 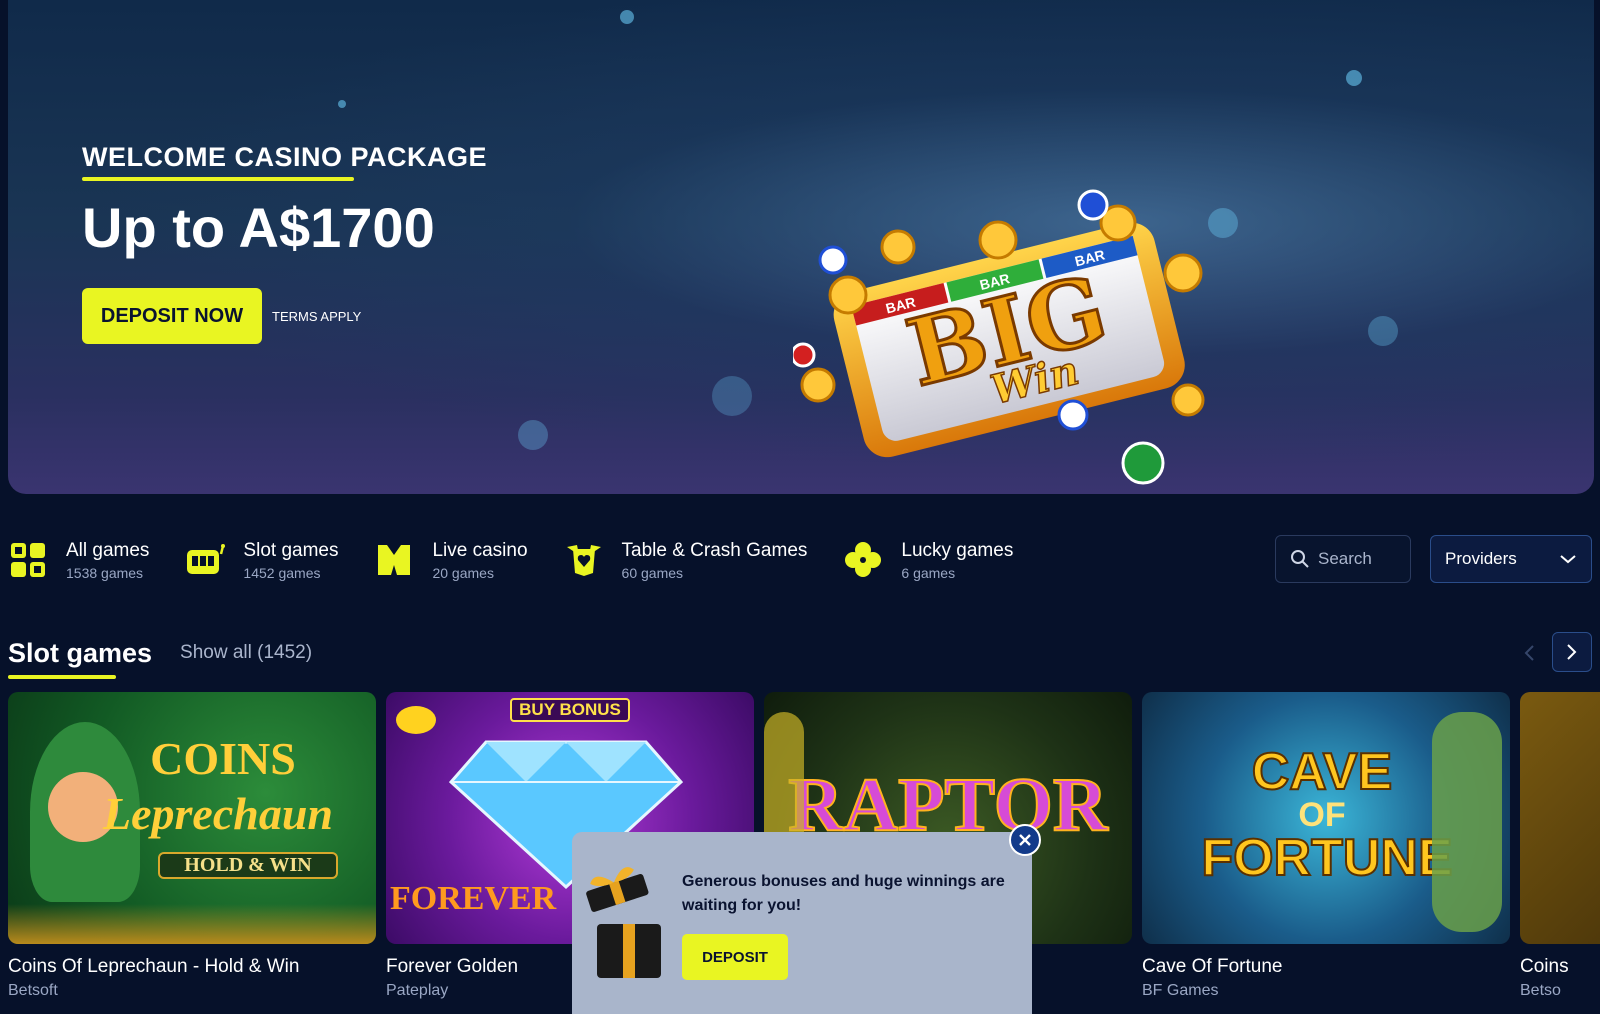 I want to click on buy-bonus-badge: BUY BONUS, so click(x=570, y=710).